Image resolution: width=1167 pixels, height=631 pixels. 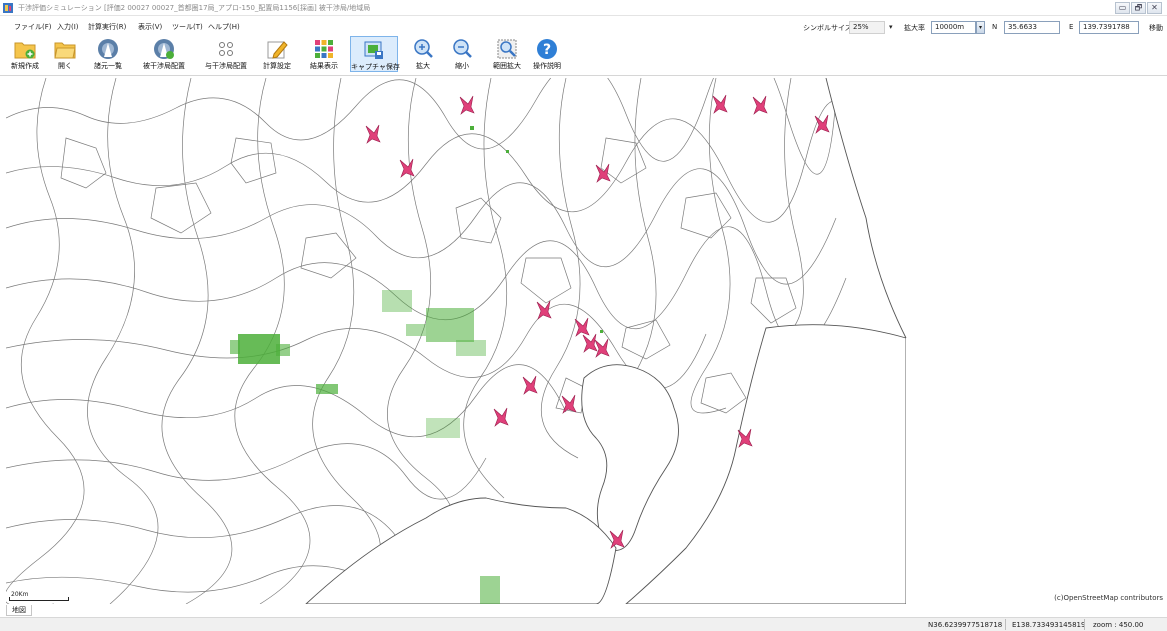 What do you see at coordinates (995, 27) in the screenshot?
I see `n-label: N` at bounding box center [995, 27].